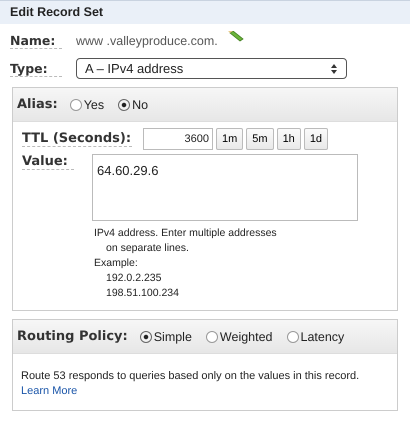  What do you see at coordinates (77, 139) in the screenshot?
I see `ttl-label: TTL (Seconds):` at bounding box center [77, 139].